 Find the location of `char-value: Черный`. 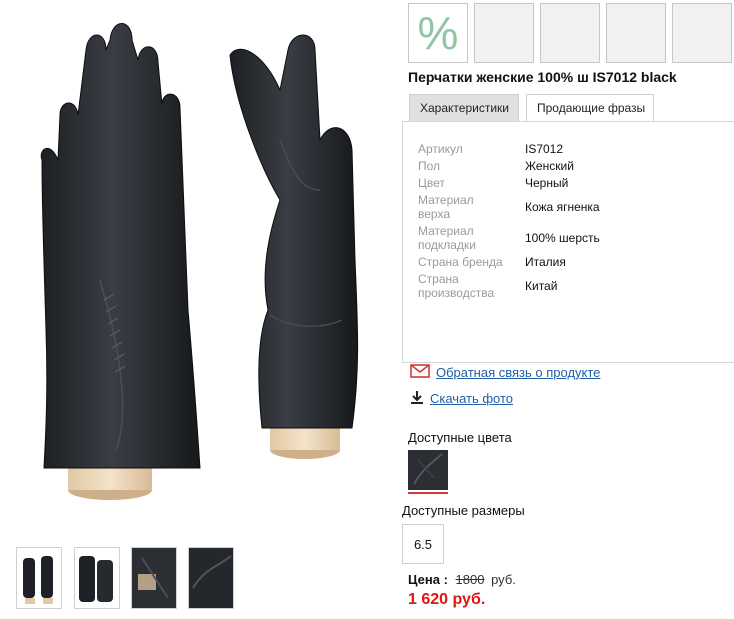

char-value: Черный is located at coordinates (547, 183).